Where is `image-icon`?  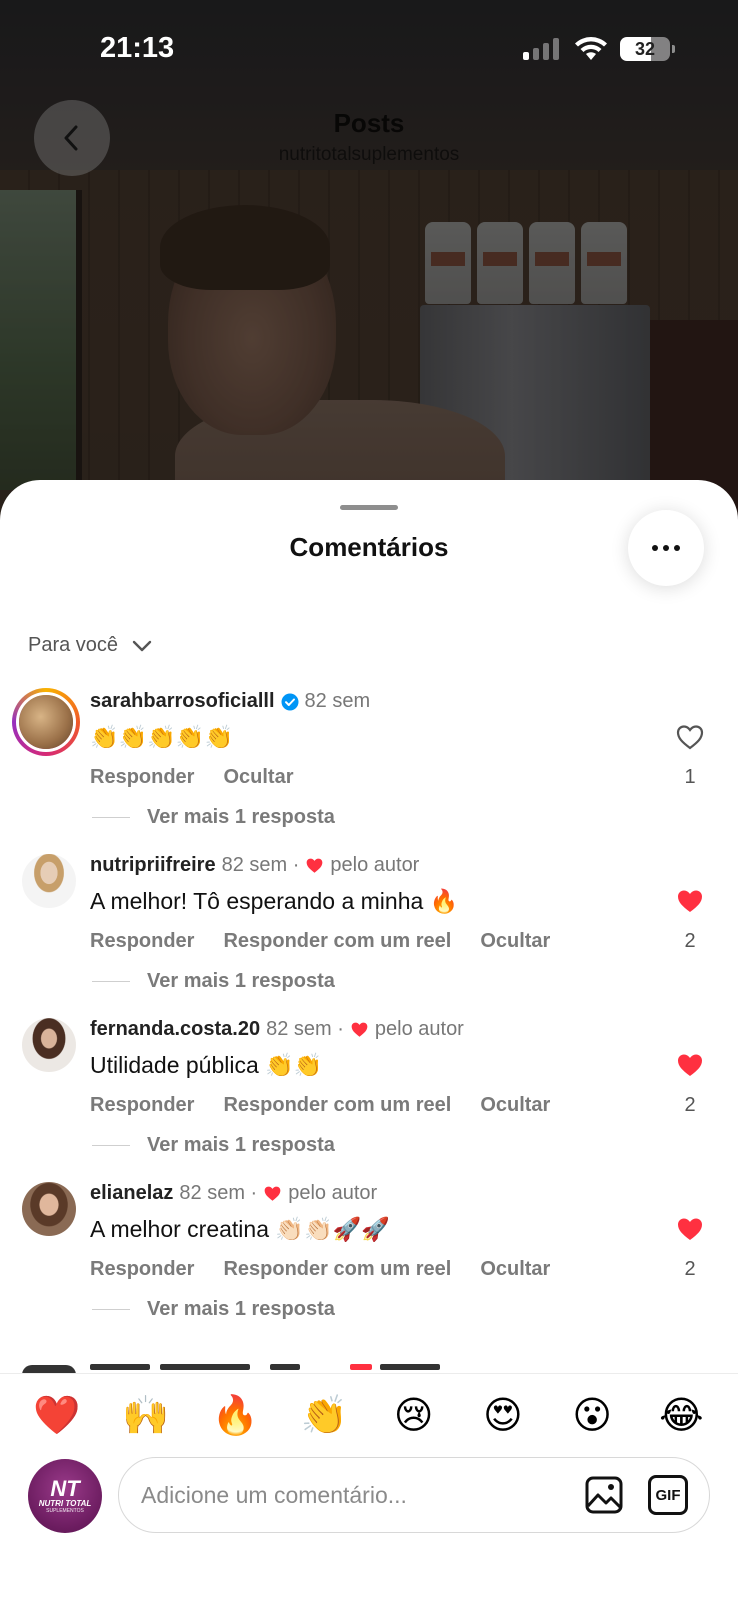 image-icon is located at coordinates (604, 1495).